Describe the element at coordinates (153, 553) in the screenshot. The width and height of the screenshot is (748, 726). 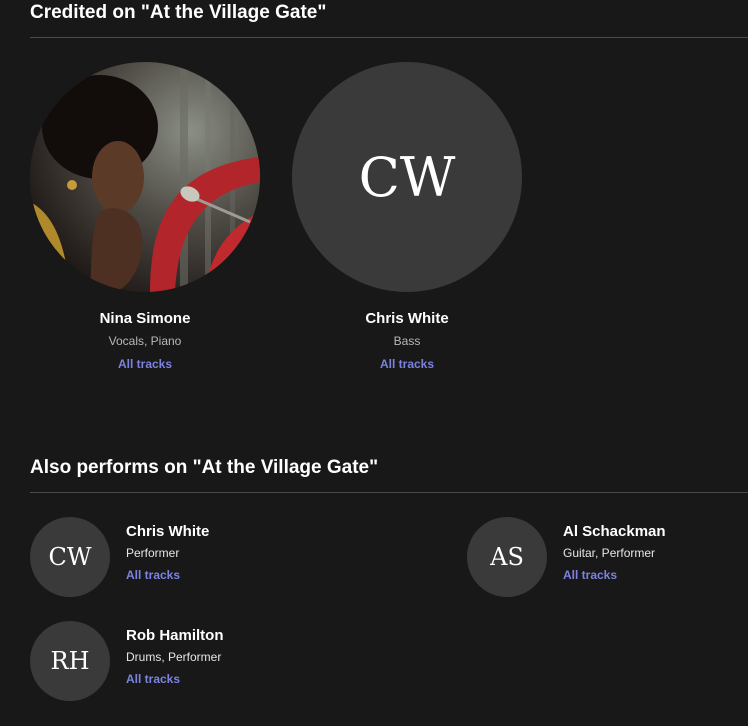
I see `performer-roles: Performer` at that location.